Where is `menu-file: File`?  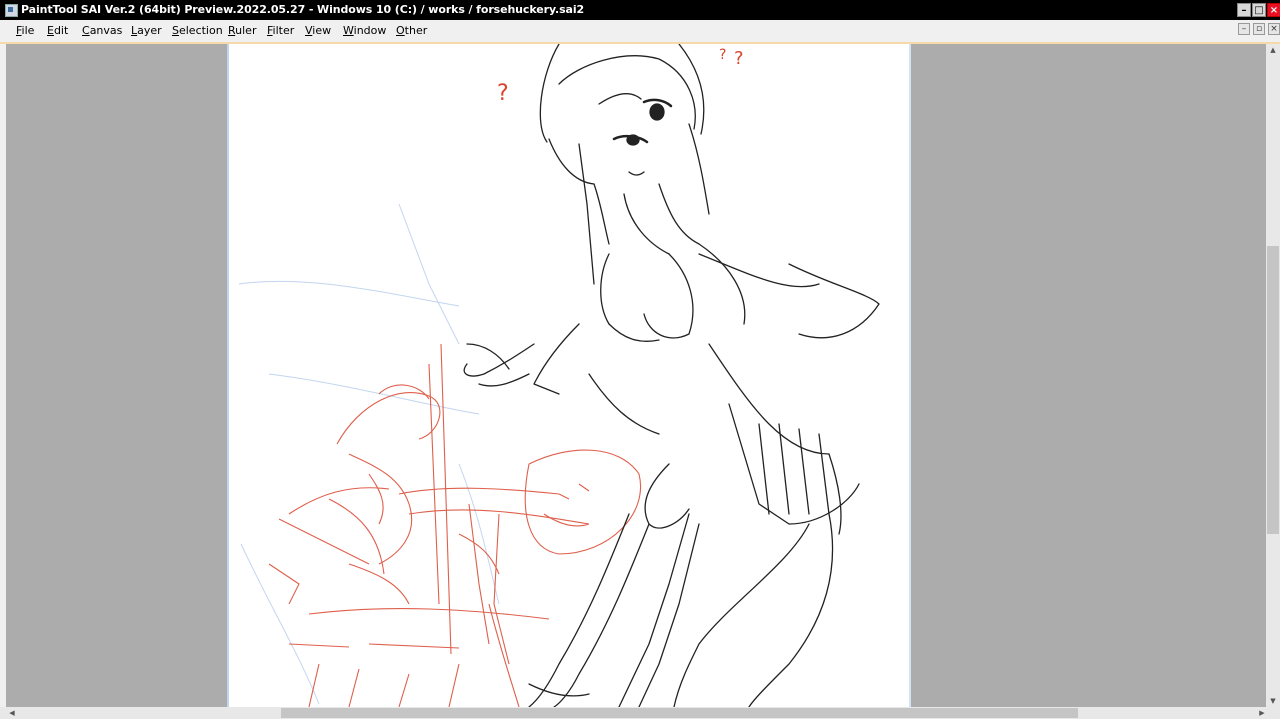 menu-file: File is located at coordinates (25, 30).